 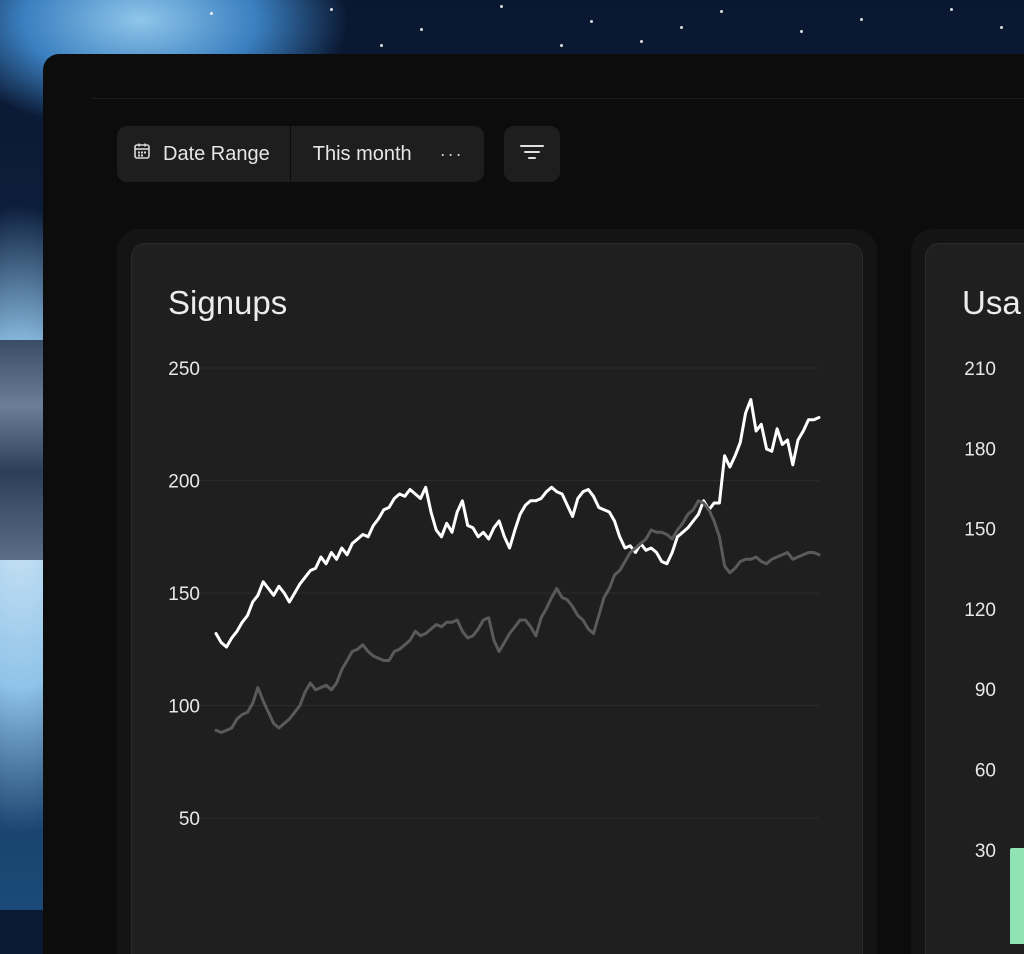 What do you see at coordinates (184, 482) in the screenshot?
I see `y-tick-label: 200` at bounding box center [184, 482].